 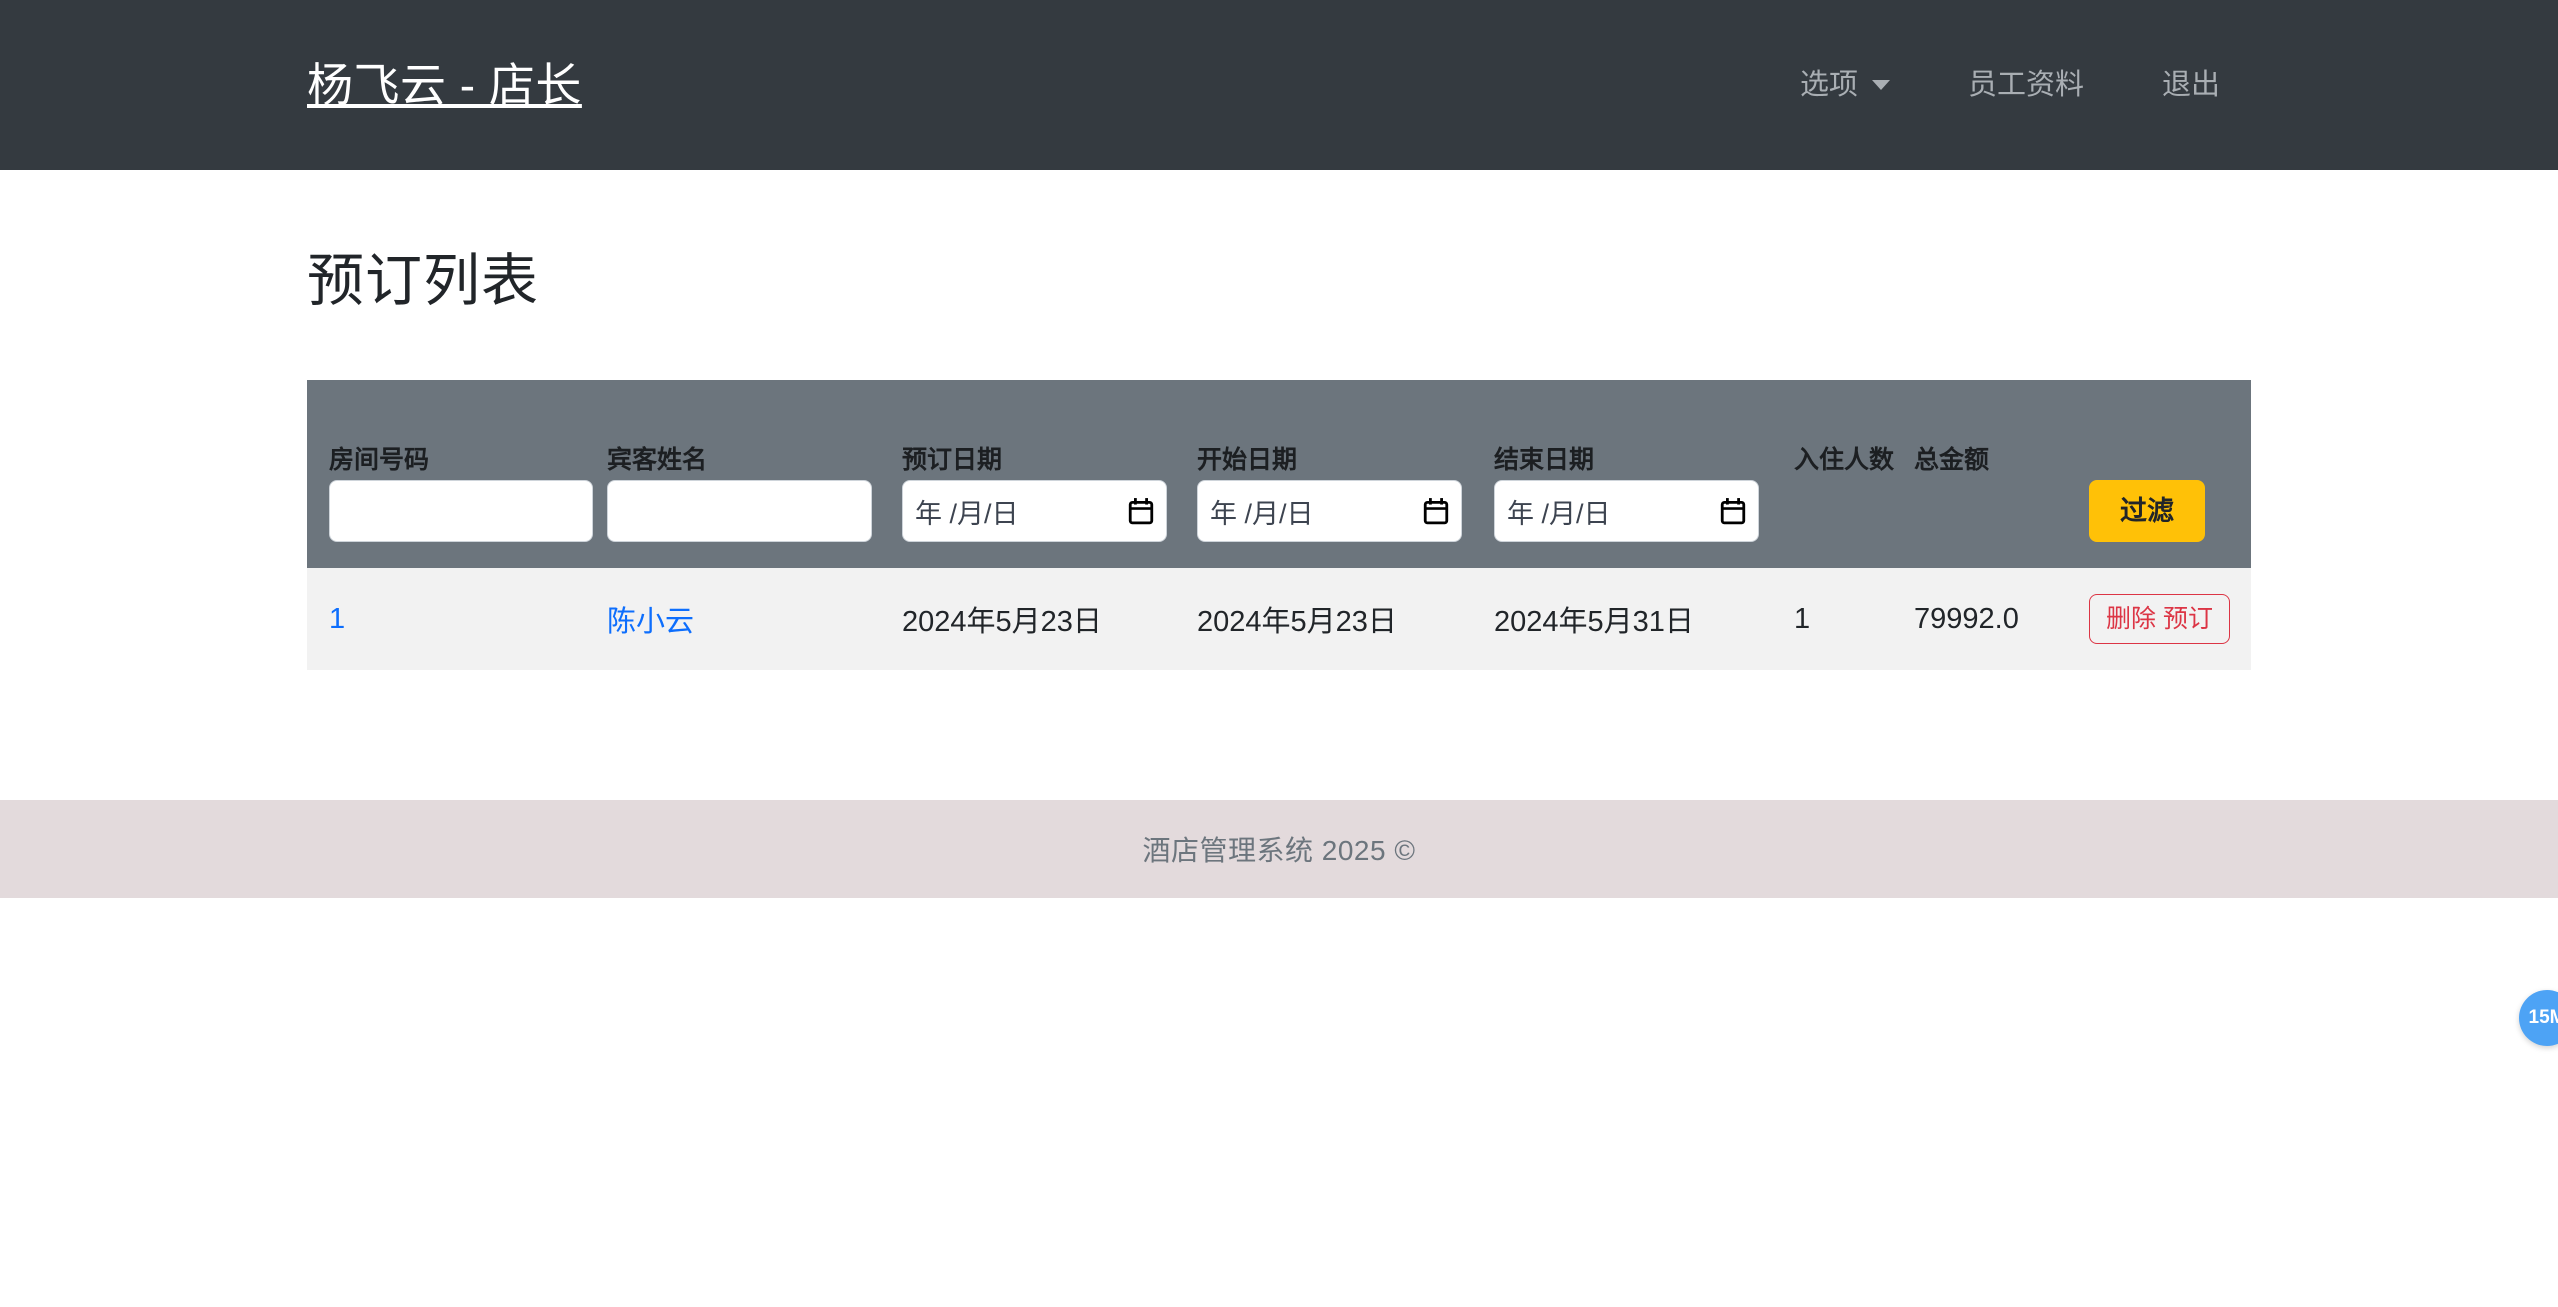 I want to click on filter-cell-submit: 过滤, so click(x=2170, y=524).